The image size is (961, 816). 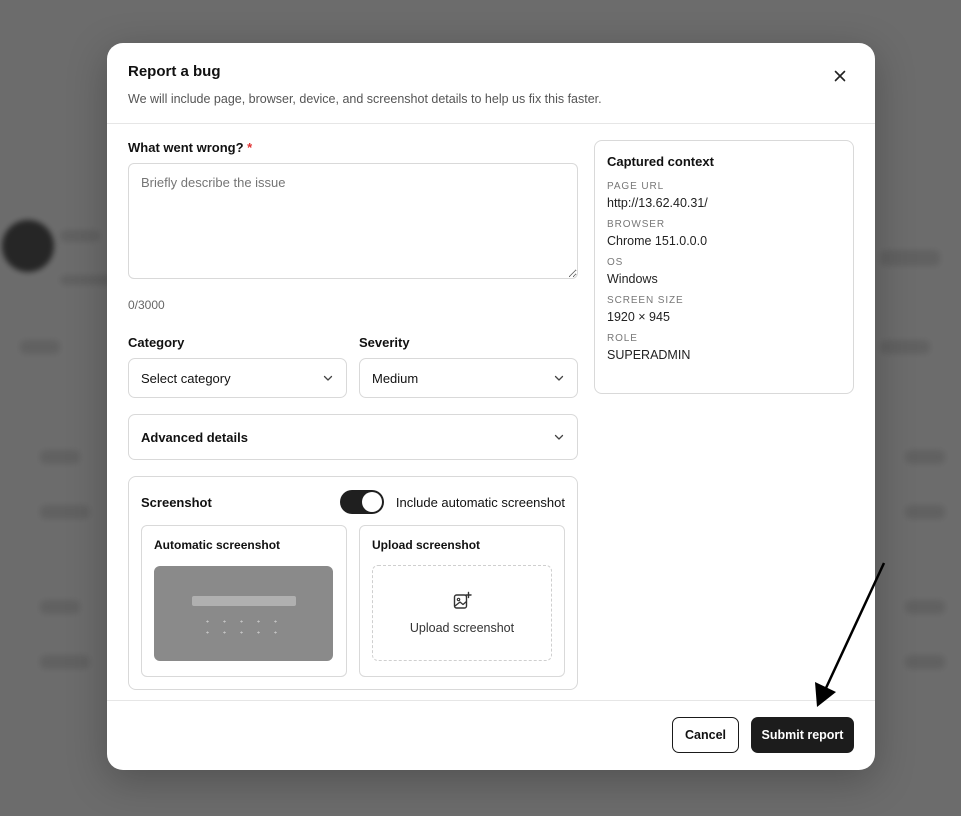 I want to click on category-select: Select category, so click(x=237, y=378).